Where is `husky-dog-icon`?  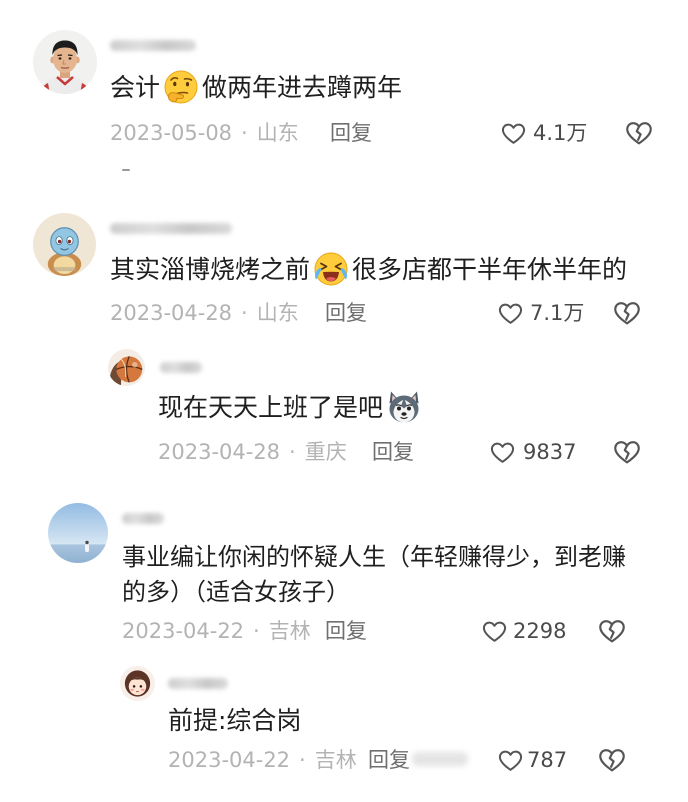
husky-dog-icon is located at coordinates (404, 407).